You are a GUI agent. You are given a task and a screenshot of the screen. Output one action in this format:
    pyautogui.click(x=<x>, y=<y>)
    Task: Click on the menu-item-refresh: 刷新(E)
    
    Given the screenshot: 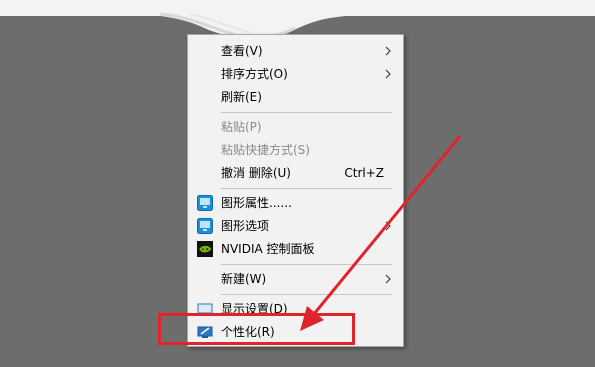 What is the action you would take?
    pyautogui.click(x=295, y=97)
    